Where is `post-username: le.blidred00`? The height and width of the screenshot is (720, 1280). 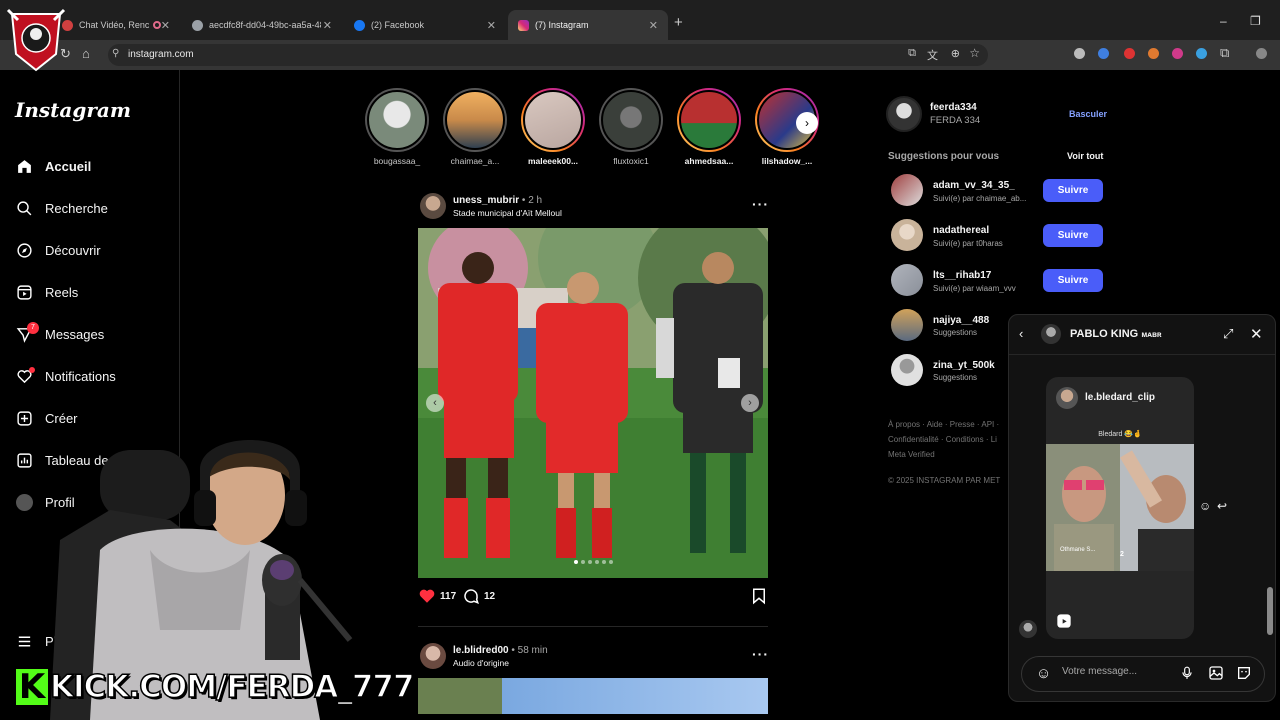
post-username: le.blidred00 is located at coordinates (481, 650).